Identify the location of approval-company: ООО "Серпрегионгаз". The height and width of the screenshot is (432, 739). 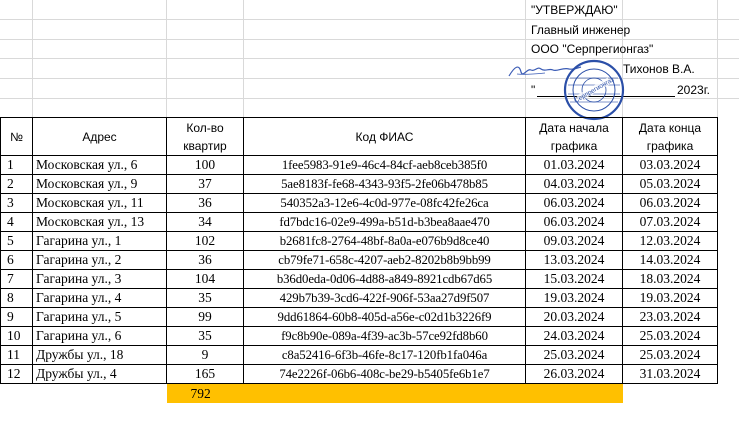
(592, 49).